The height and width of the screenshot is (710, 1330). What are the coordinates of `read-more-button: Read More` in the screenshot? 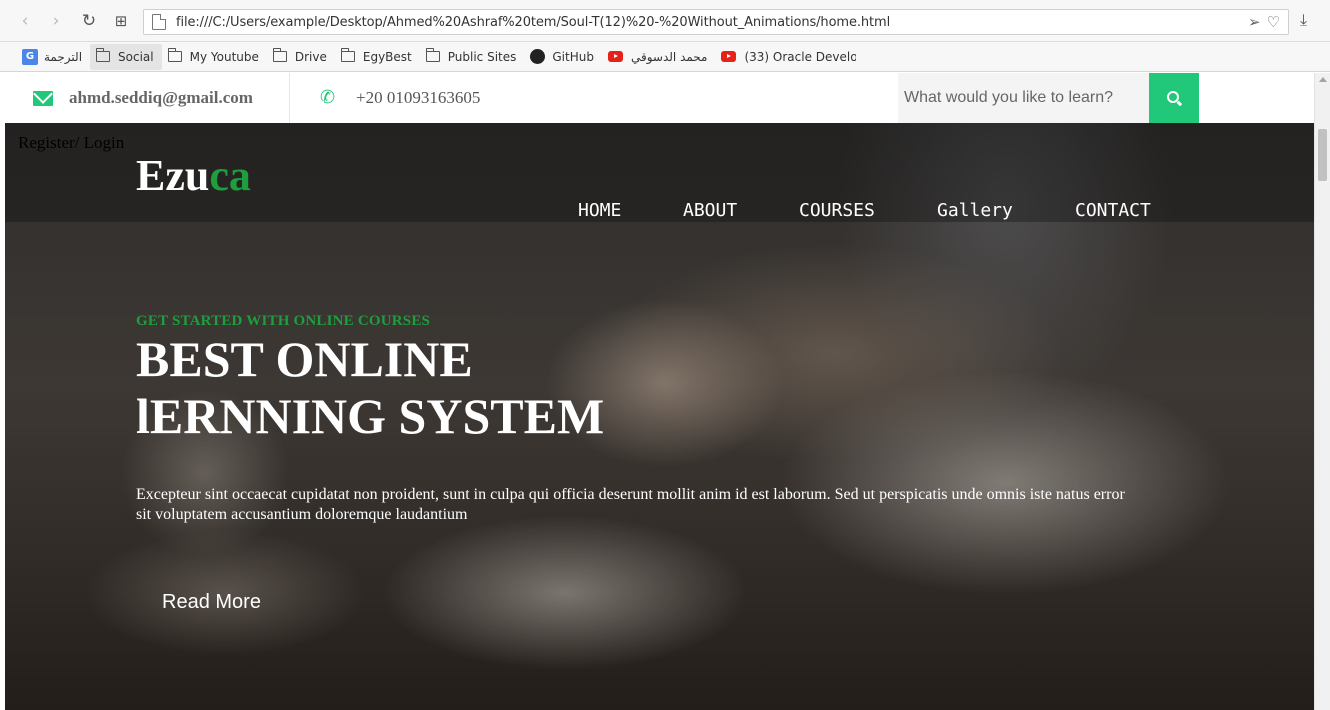 It's located at (211, 602).